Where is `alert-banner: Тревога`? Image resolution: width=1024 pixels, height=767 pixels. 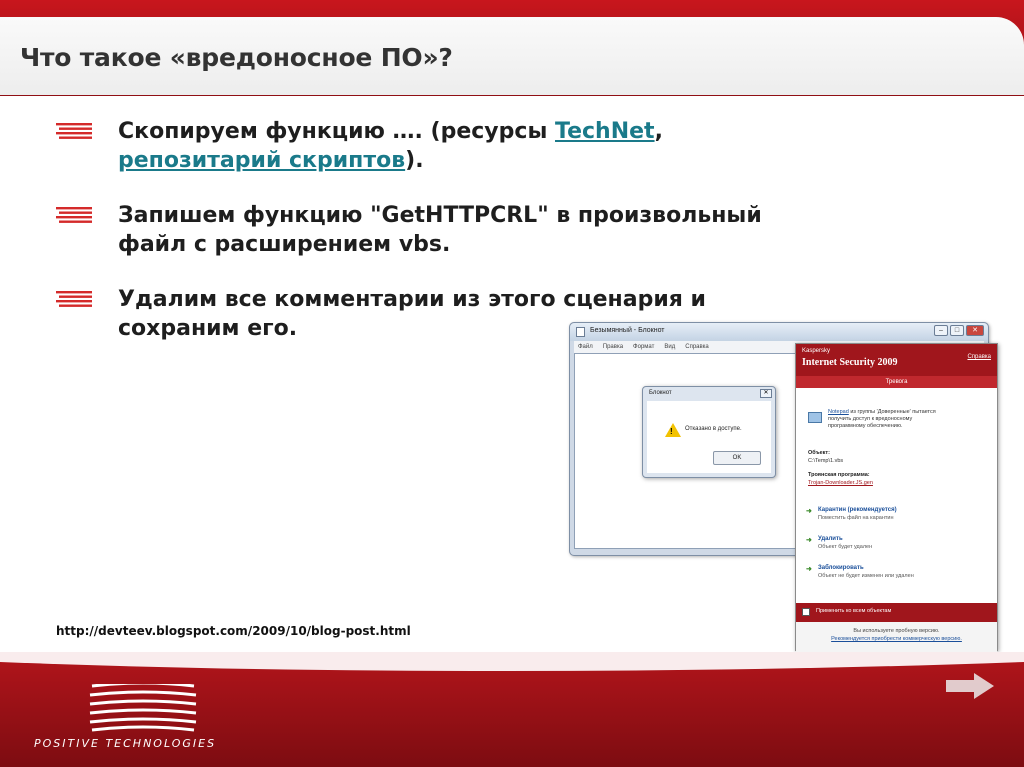 alert-banner: Тревога is located at coordinates (896, 382).